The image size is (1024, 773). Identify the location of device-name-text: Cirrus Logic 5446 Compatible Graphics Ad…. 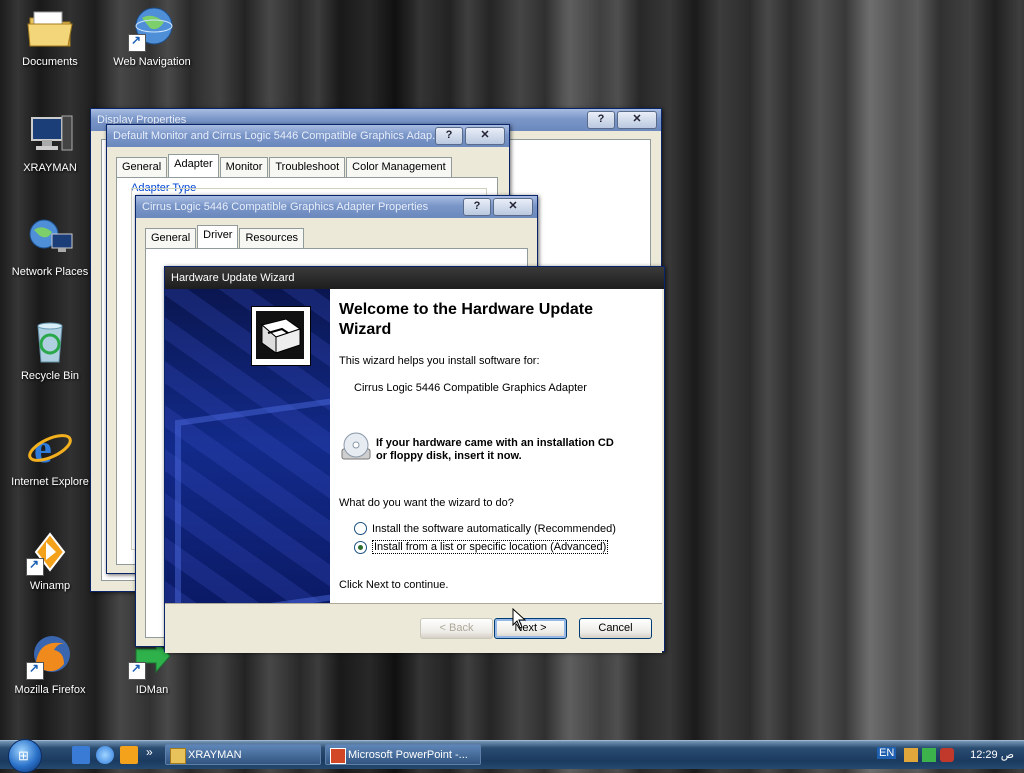
(470, 388).